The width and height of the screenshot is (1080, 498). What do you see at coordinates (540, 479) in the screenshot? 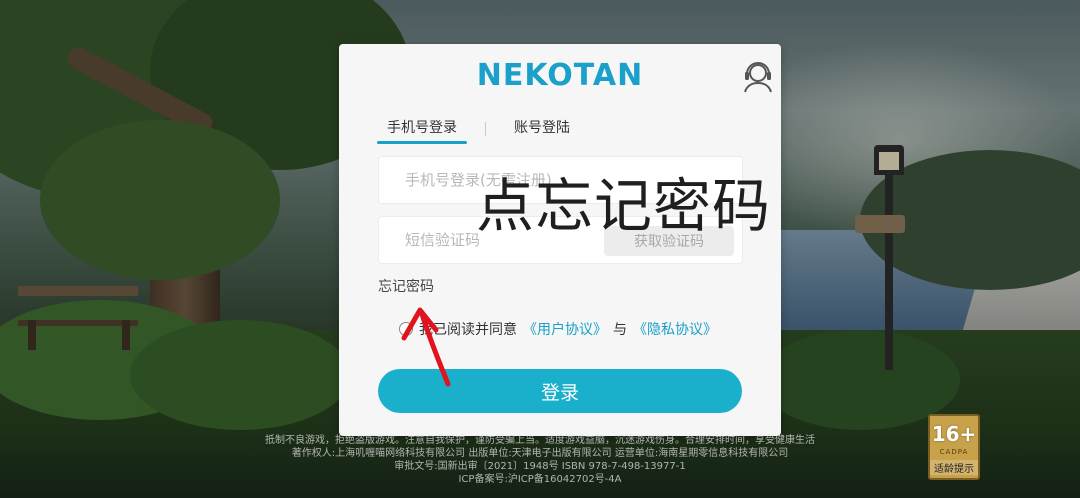
I see `footer-line: ICP备案号:沪ICP备16042702号-4A` at bounding box center [540, 479].